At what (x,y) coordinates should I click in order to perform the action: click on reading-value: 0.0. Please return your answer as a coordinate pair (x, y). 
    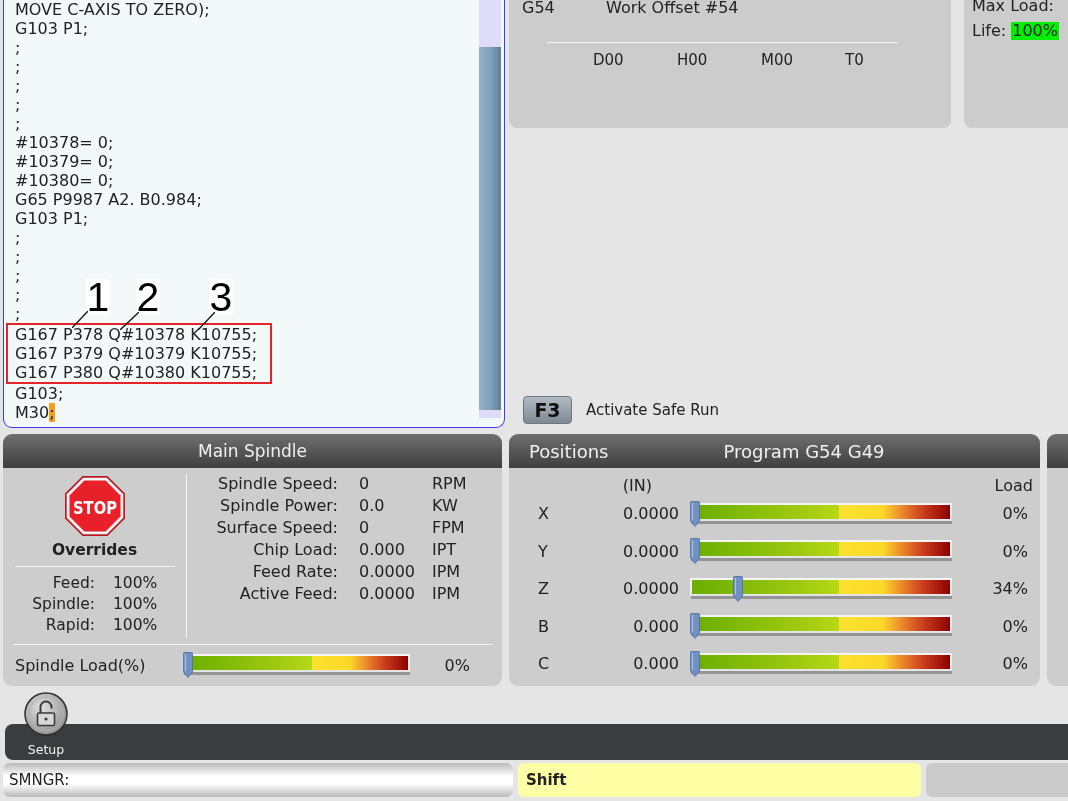
    Looking at the image, I should click on (372, 506).